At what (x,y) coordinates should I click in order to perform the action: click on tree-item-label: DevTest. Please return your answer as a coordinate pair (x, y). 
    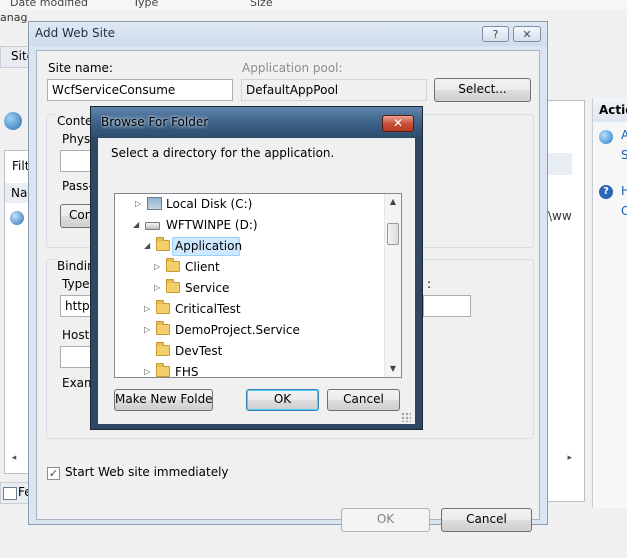
    Looking at the image, I should click on (199, 351).